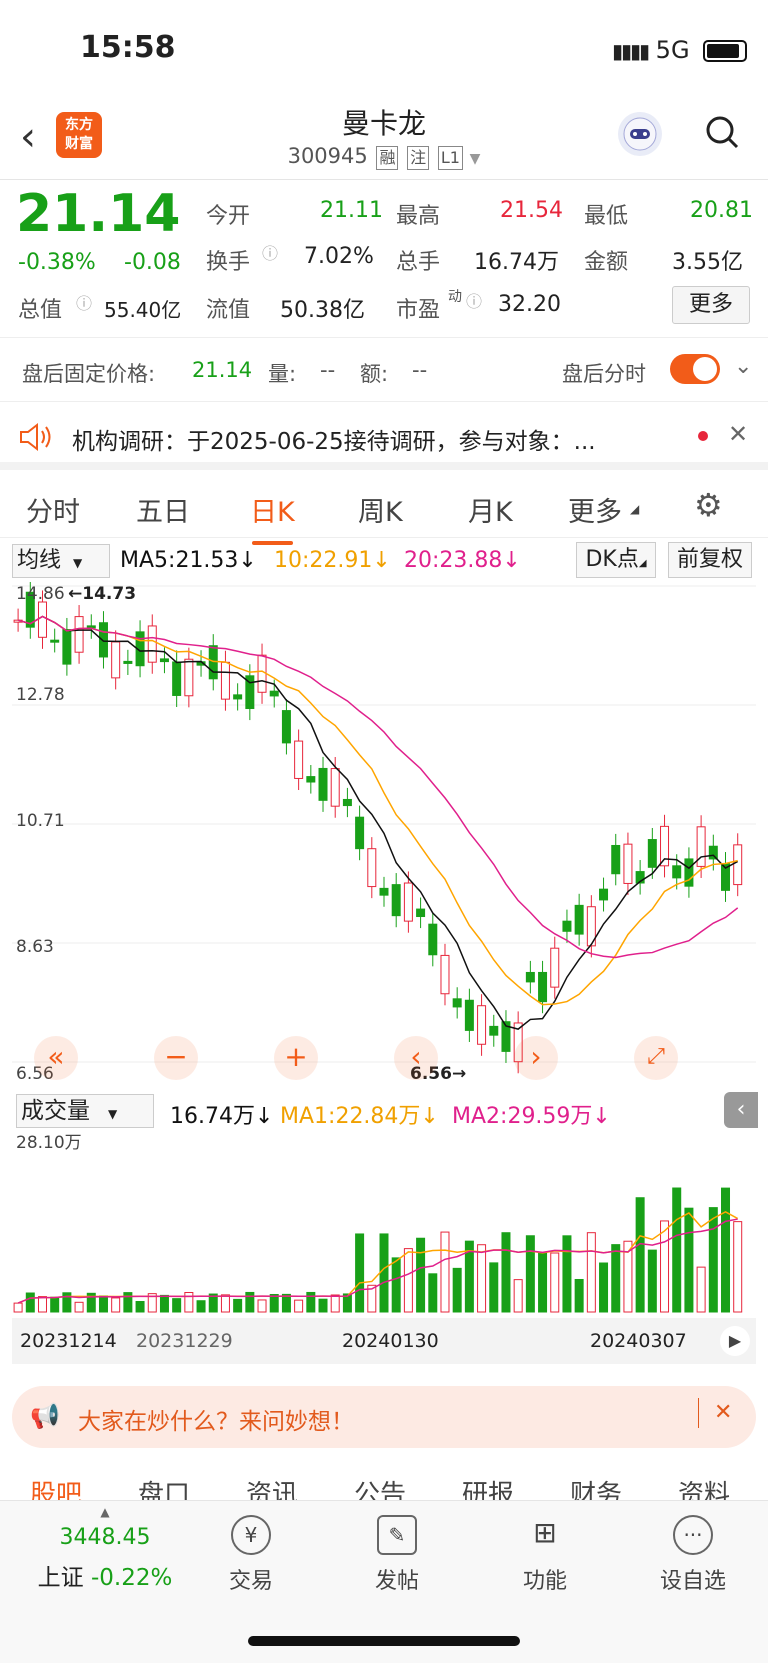 This screenshot has height=1663, width=768. I want to click on megaphone-icon: 📢, so click(45, 1416).